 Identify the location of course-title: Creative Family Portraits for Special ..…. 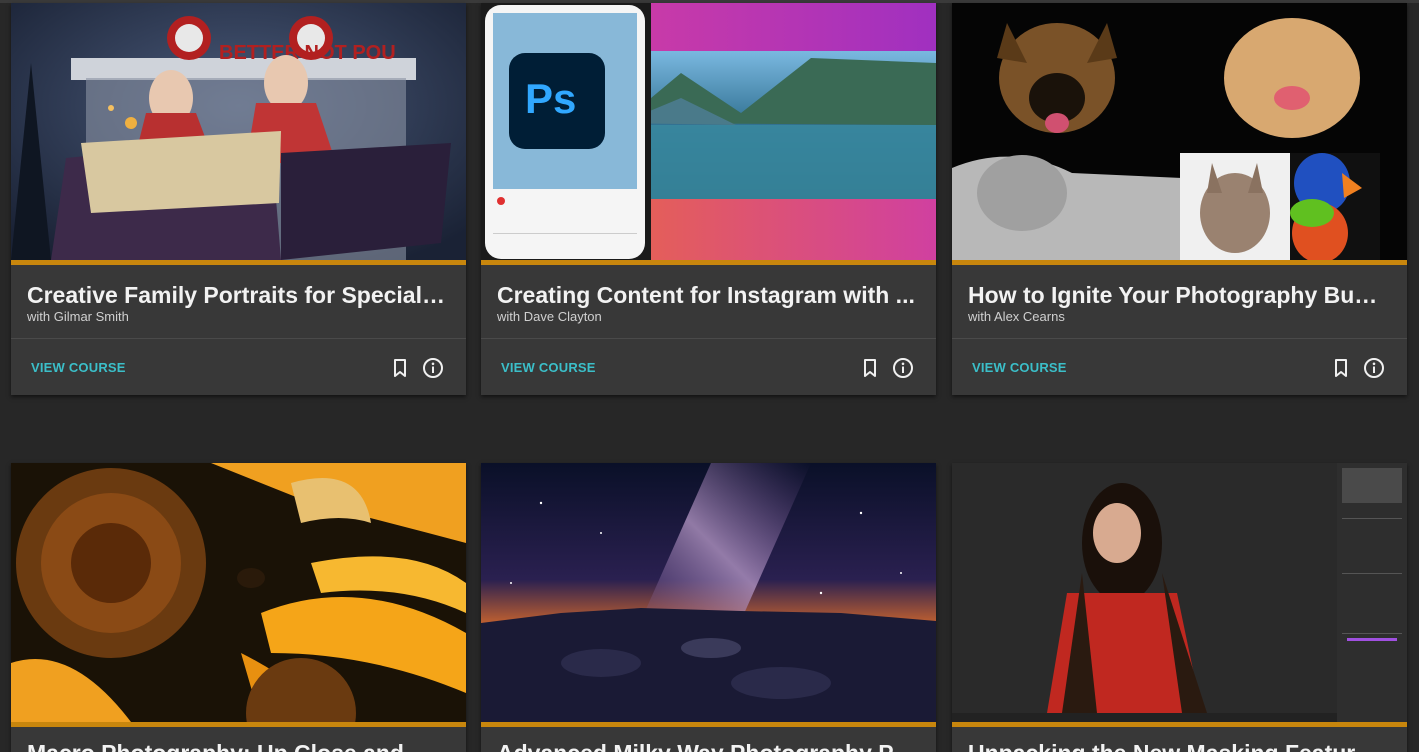
(237, 295).